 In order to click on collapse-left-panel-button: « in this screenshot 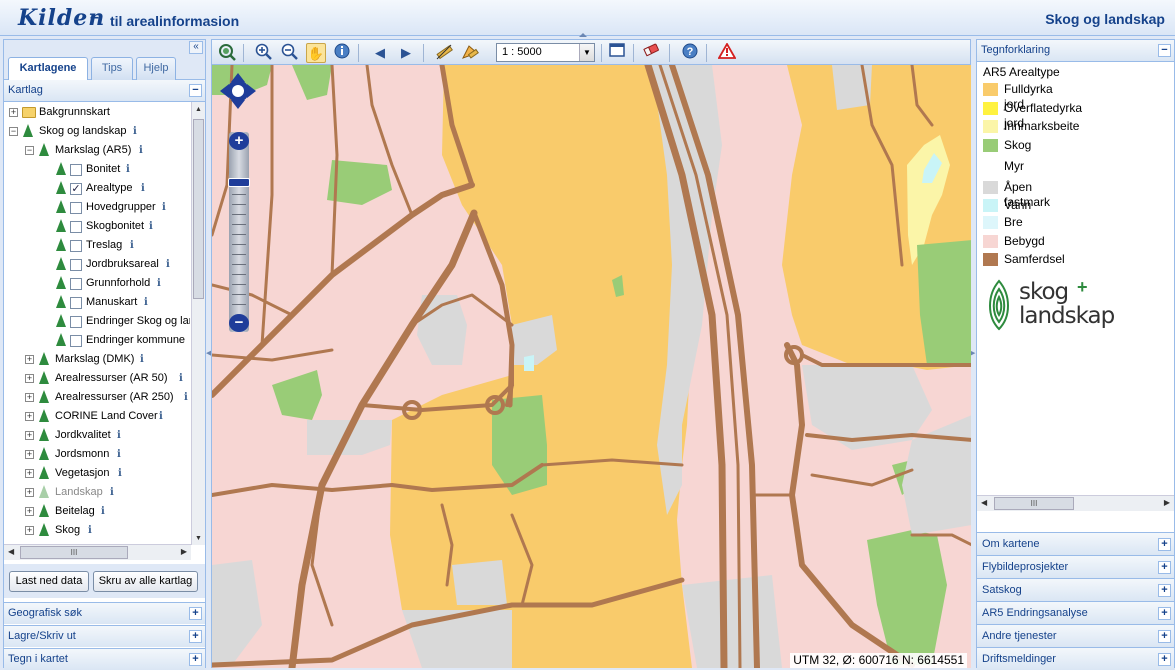, I will do `click(196, 47)`.